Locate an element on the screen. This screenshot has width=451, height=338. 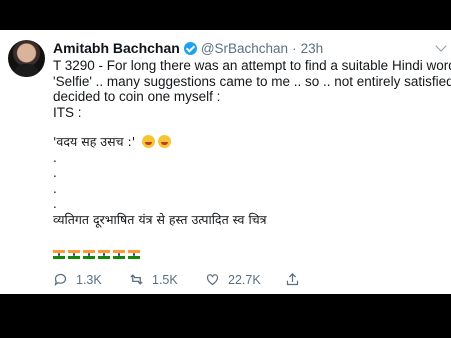
like-button: 22.7K is located at coordinates (233, 279).